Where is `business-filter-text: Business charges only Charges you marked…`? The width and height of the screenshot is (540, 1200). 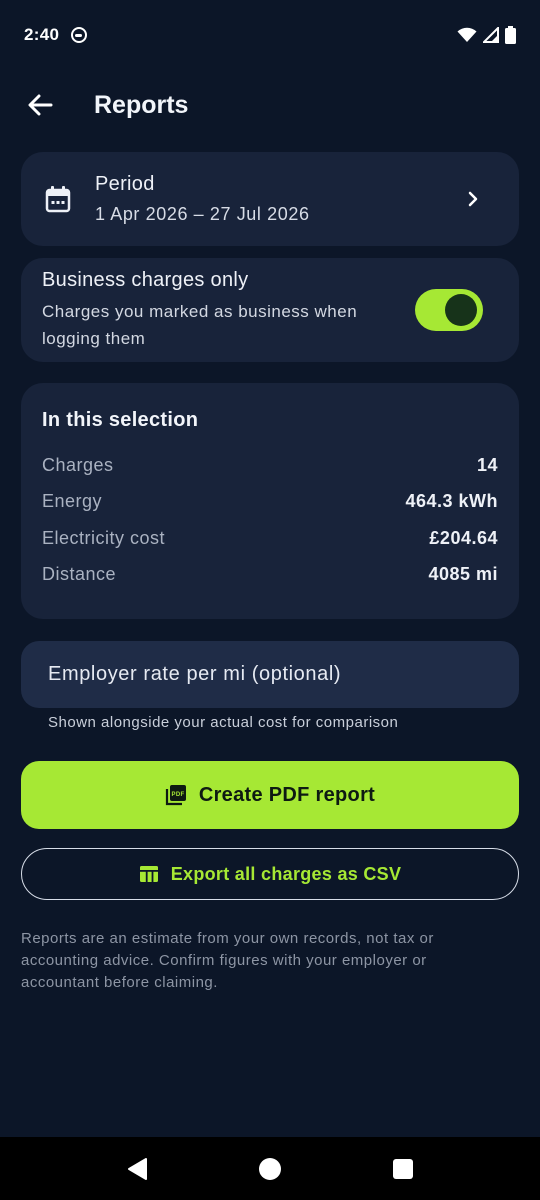
business-filter-text: Business charges only Charges you marked… is located at coordinates (207, 310).